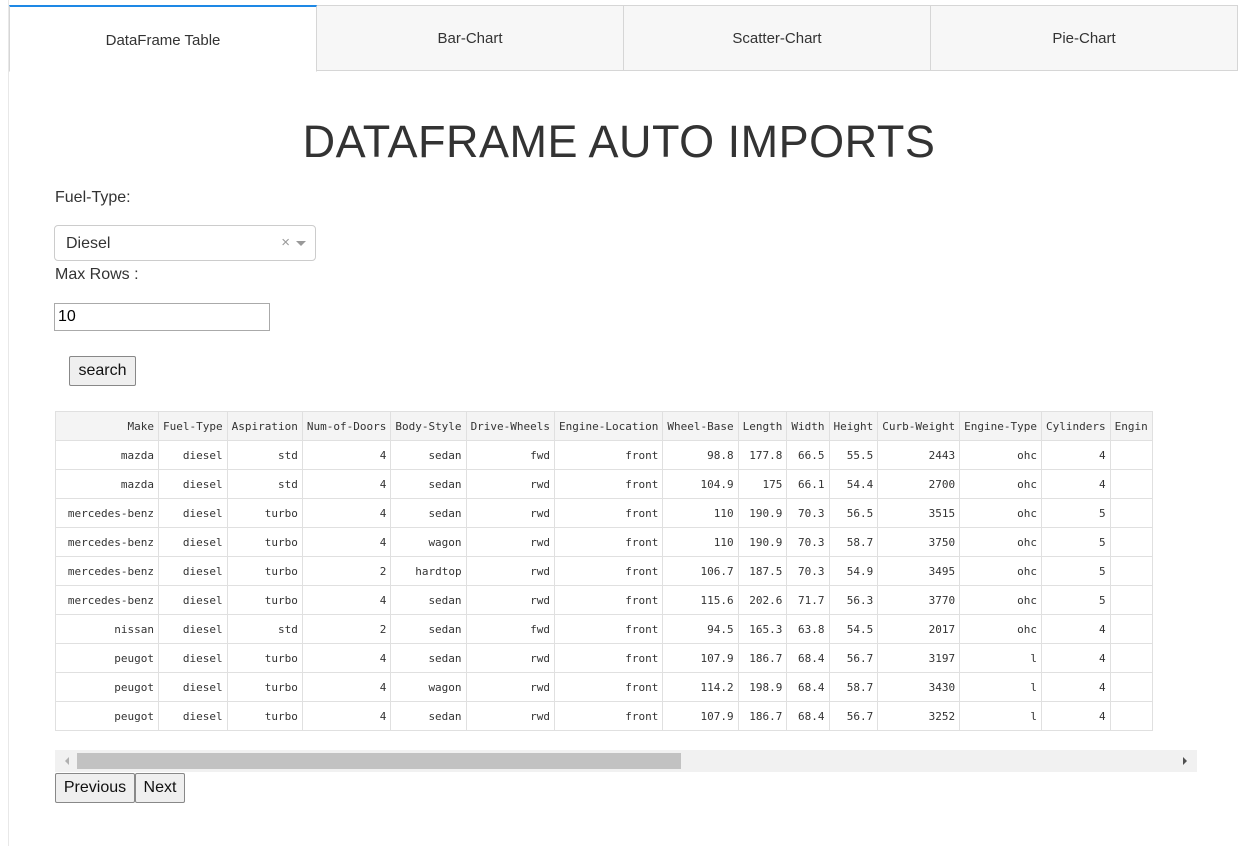  What do you see at coordinates (193, 426) in the screenshot?
I see `column-header: Fuel-Type` at bounding box center [193, 426].